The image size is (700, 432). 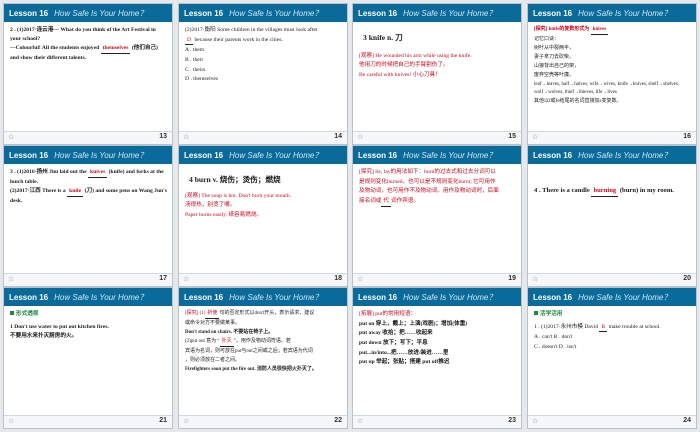 I want to click on note-text: 其他以f或fe结尾的名词直接加s变复数。, so click(x=578, y=101).